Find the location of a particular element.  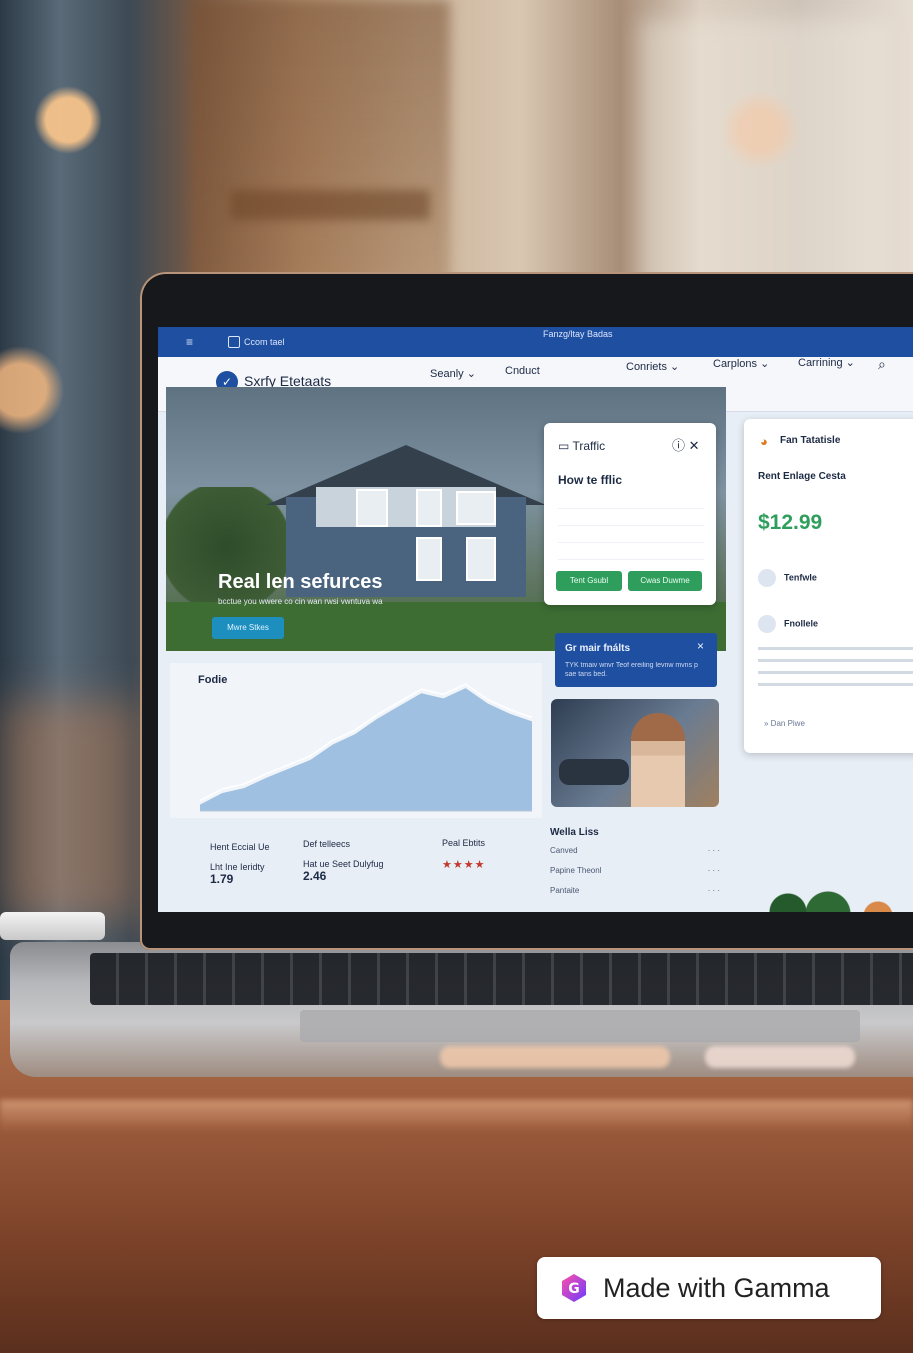

background-lamp-glow is located at coordinates (70, 810).